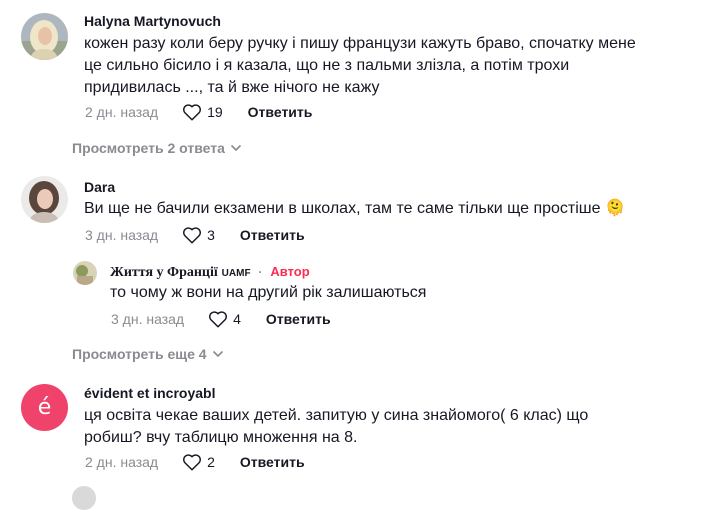 This screenshot has height=510, width=704. I want to click on like-count: 3, so click(211, 235).